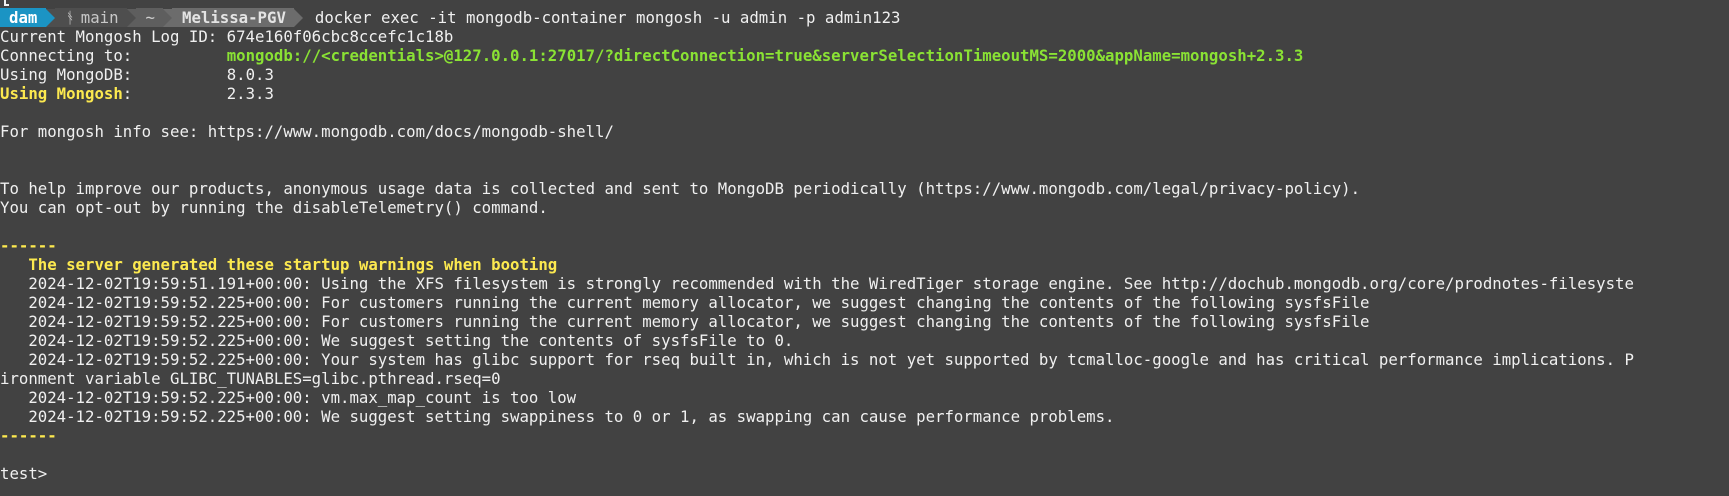  I want to click on prompt-directory-segment: Melissa-PGV, so click(233, 17).